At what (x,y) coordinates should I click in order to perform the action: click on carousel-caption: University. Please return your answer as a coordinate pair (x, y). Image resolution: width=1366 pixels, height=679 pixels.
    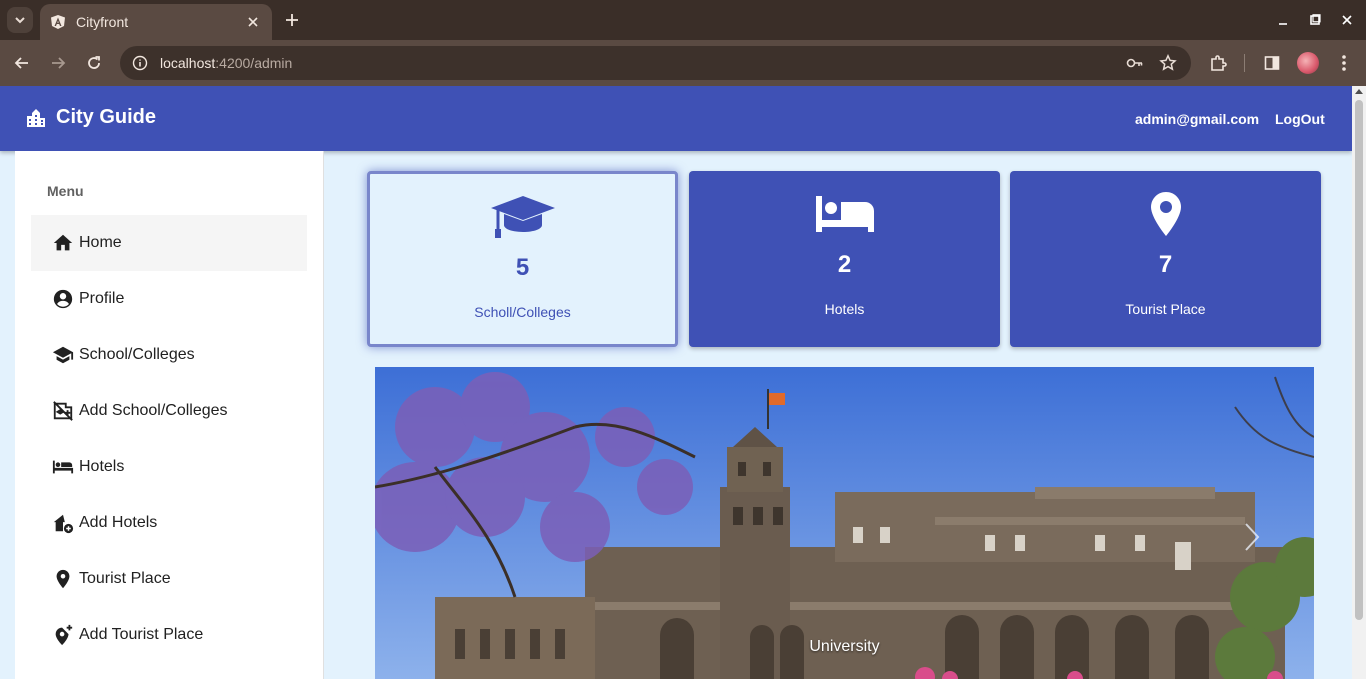
    Looking at the image, I should click on (844, 646).